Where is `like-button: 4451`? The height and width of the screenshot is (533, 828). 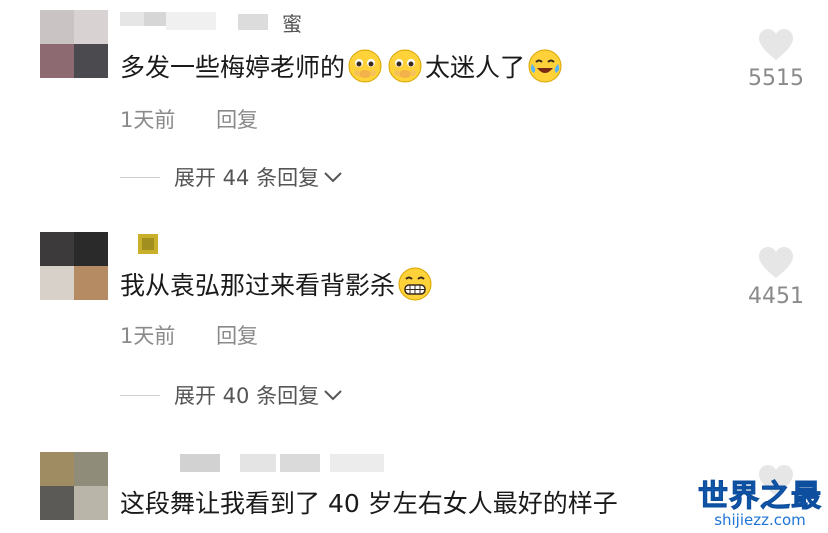
like-button: 4451 is located at coordinates (776, 277).